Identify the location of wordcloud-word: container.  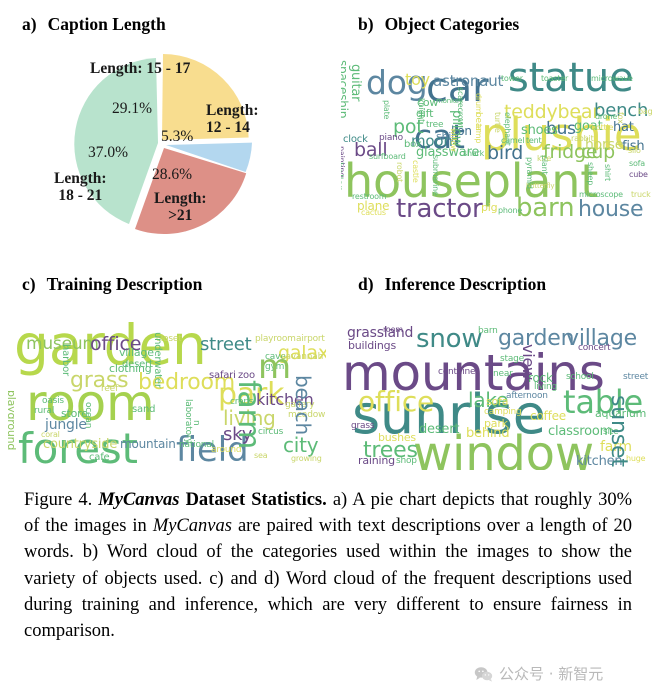
(458, 372).